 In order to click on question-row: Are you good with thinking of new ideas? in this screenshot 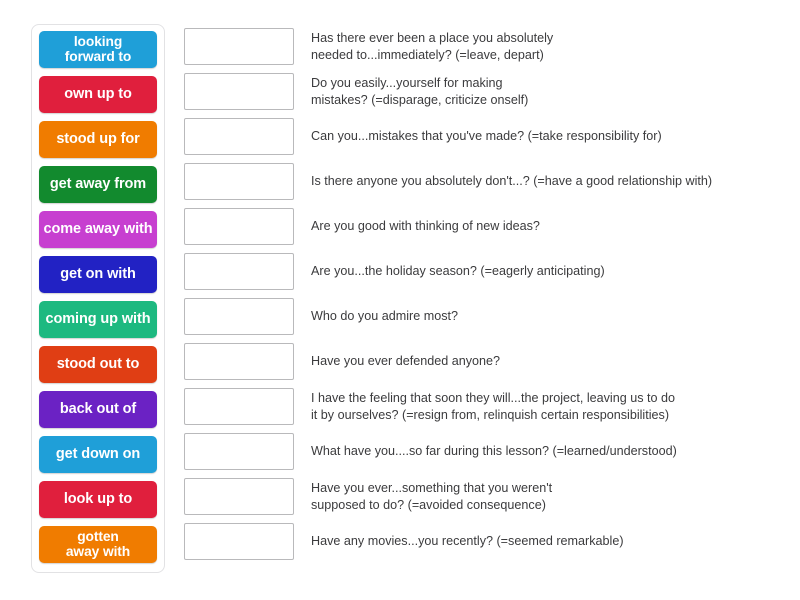, I will do `click(484, 226)`.